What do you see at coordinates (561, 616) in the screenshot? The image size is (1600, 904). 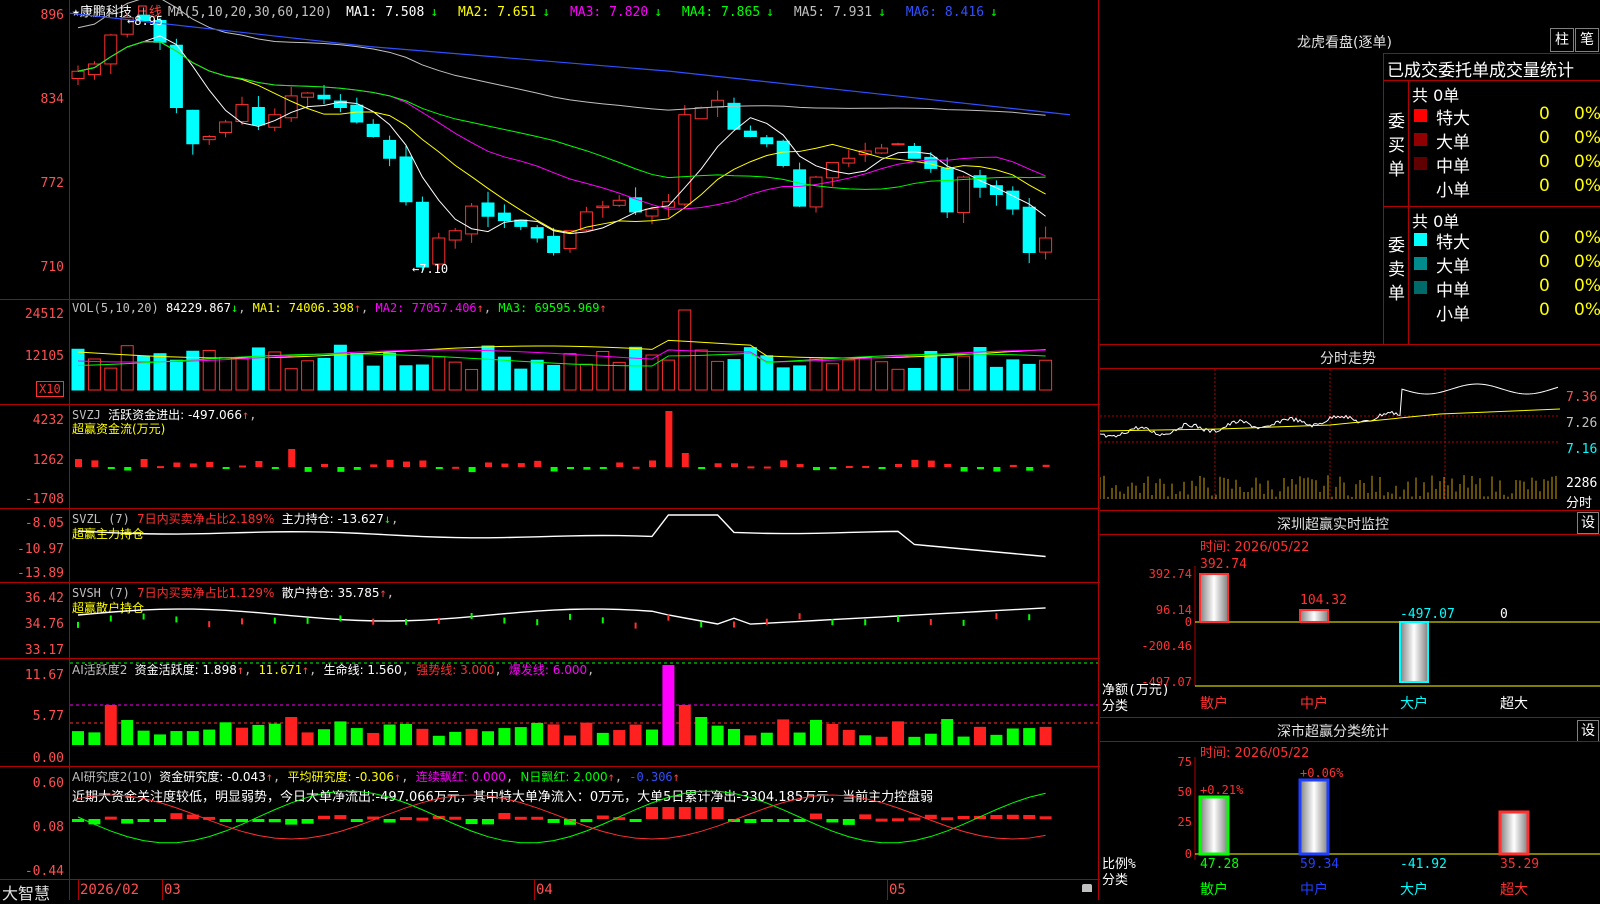 I see `retail-holding-line` at bounding box center [561, 616].